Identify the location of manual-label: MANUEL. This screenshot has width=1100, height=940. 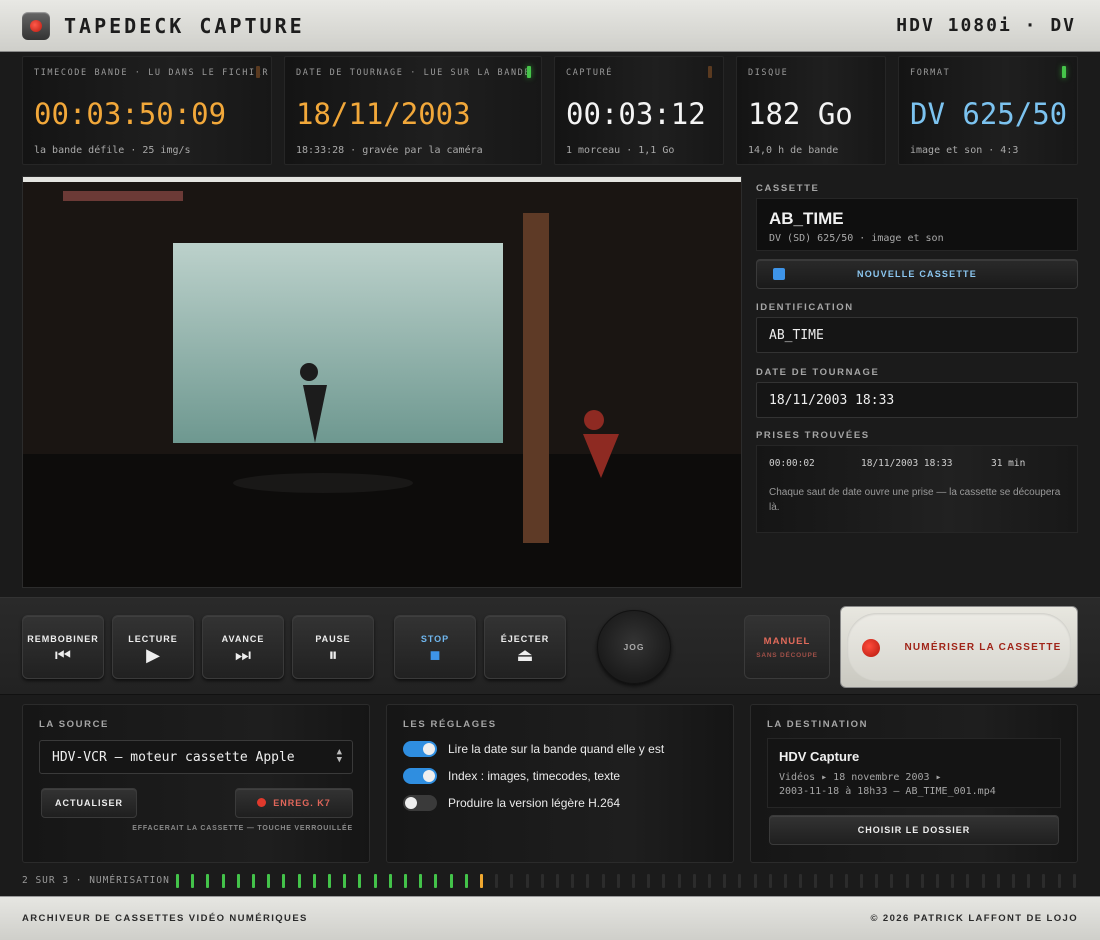
(787, 641).